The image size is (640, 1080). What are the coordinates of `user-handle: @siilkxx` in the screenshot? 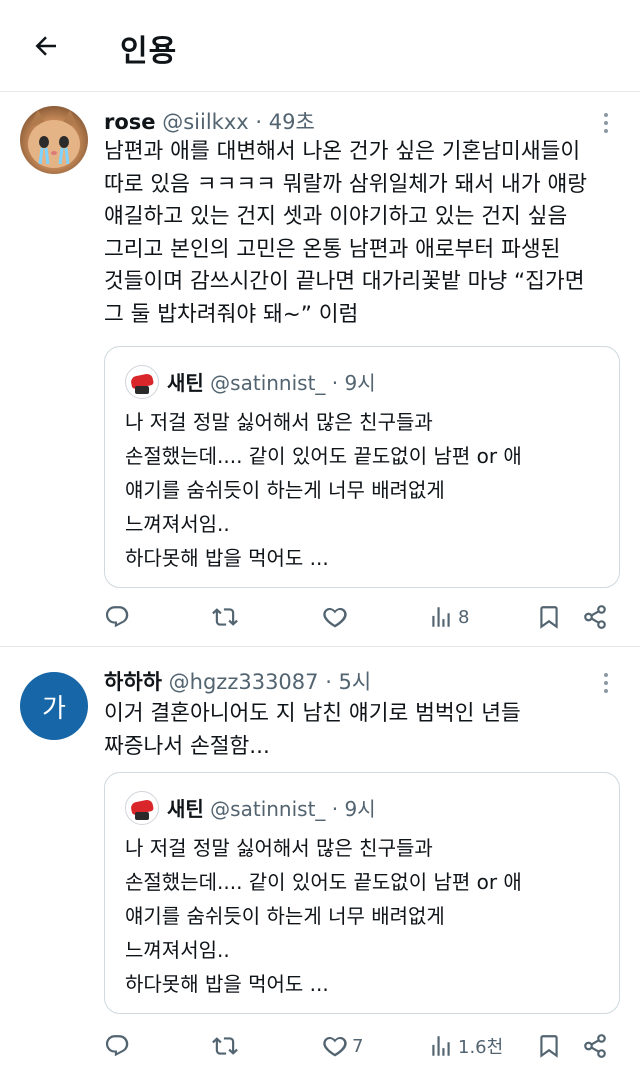 It's located at (205, 122).